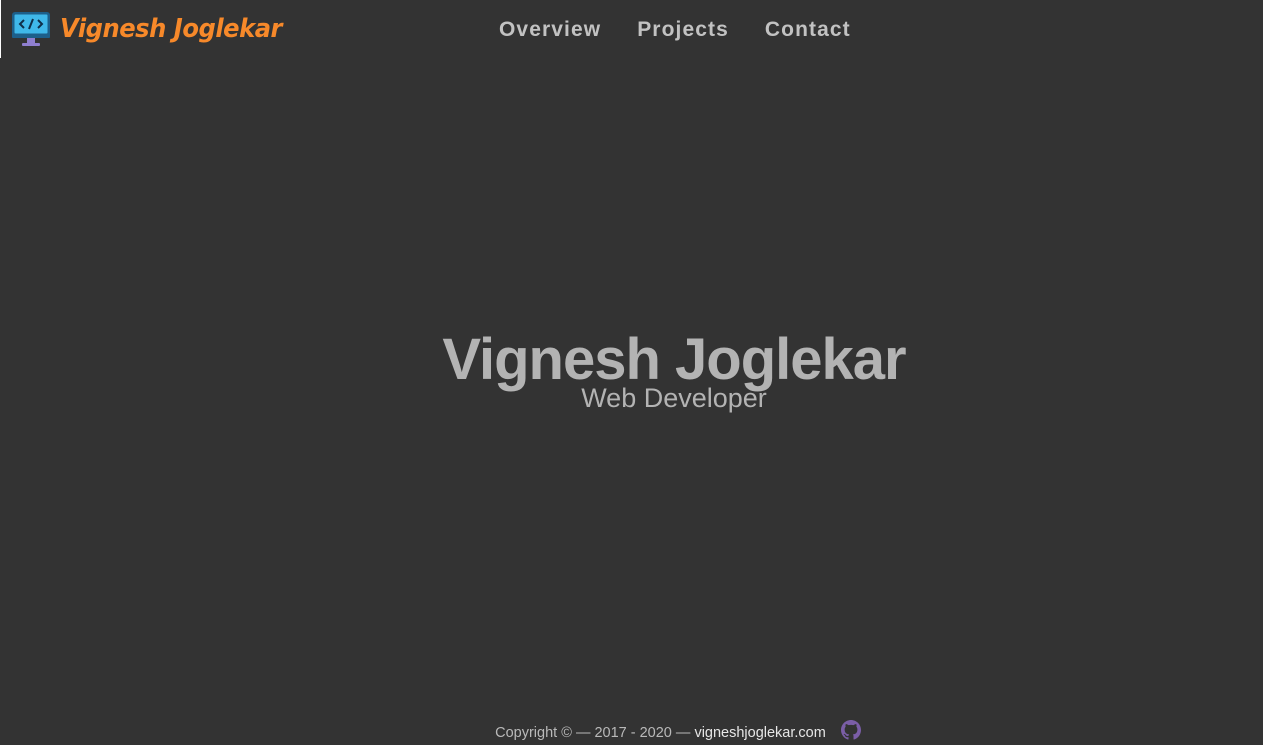 This screenshot has width=1263, height=745. I want to click on main-nav: Overview Projects Contact, so click(675, 30).